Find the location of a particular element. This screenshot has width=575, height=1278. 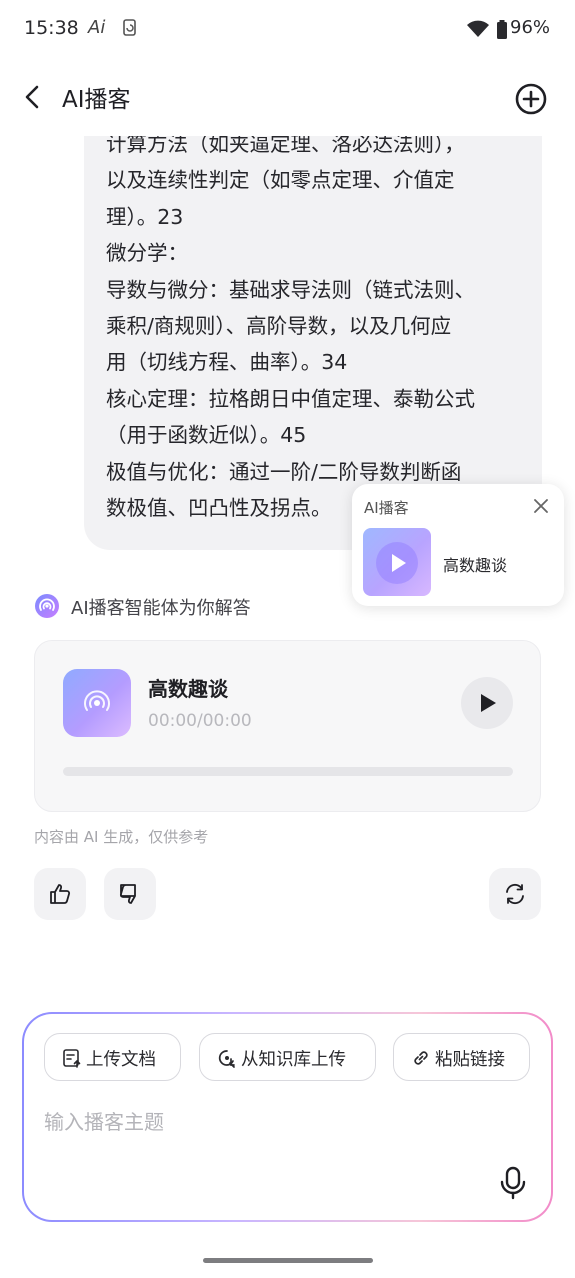

new-chat-button is located at coordinates (531, 99).